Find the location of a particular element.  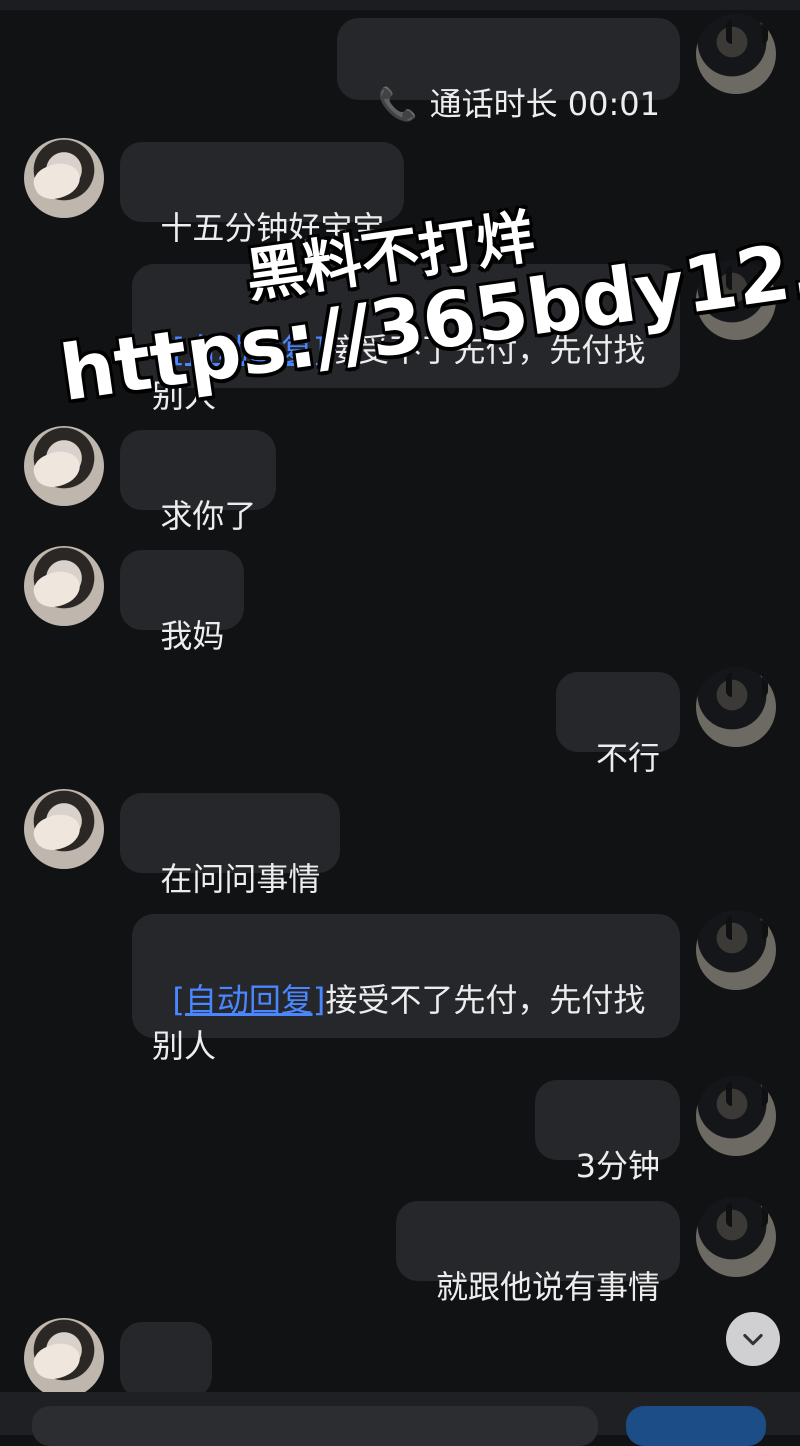

message-text: 不行 is located at coordinates (627, 758).